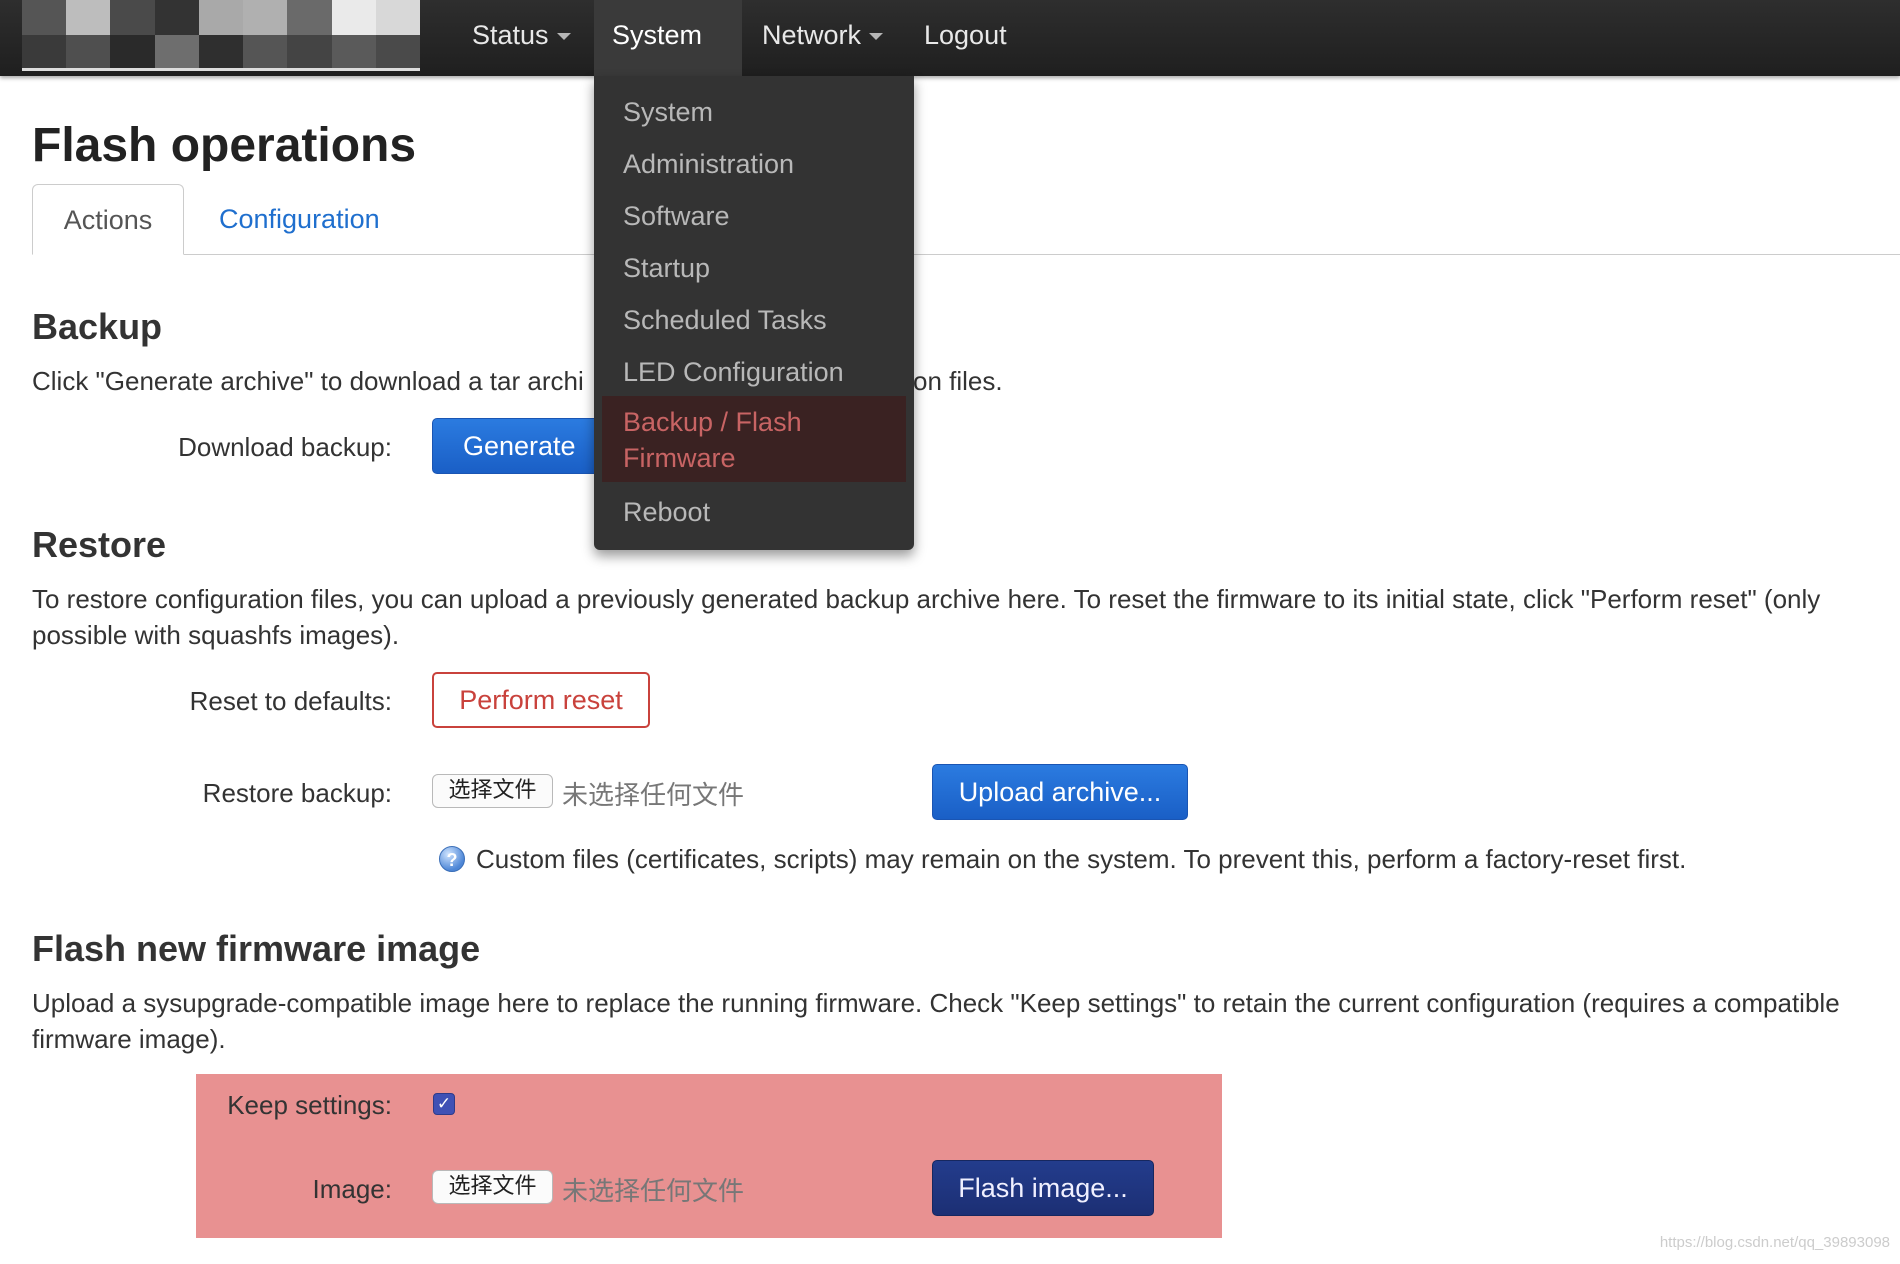 The height and width of the screenshot is (1264, 1900). What do you see at coordinates (754, 439) in the screenshot?
I see `menu-item-backup-flash-firmware: Backup / Flash Firmware` at bounding box center [754, 439].